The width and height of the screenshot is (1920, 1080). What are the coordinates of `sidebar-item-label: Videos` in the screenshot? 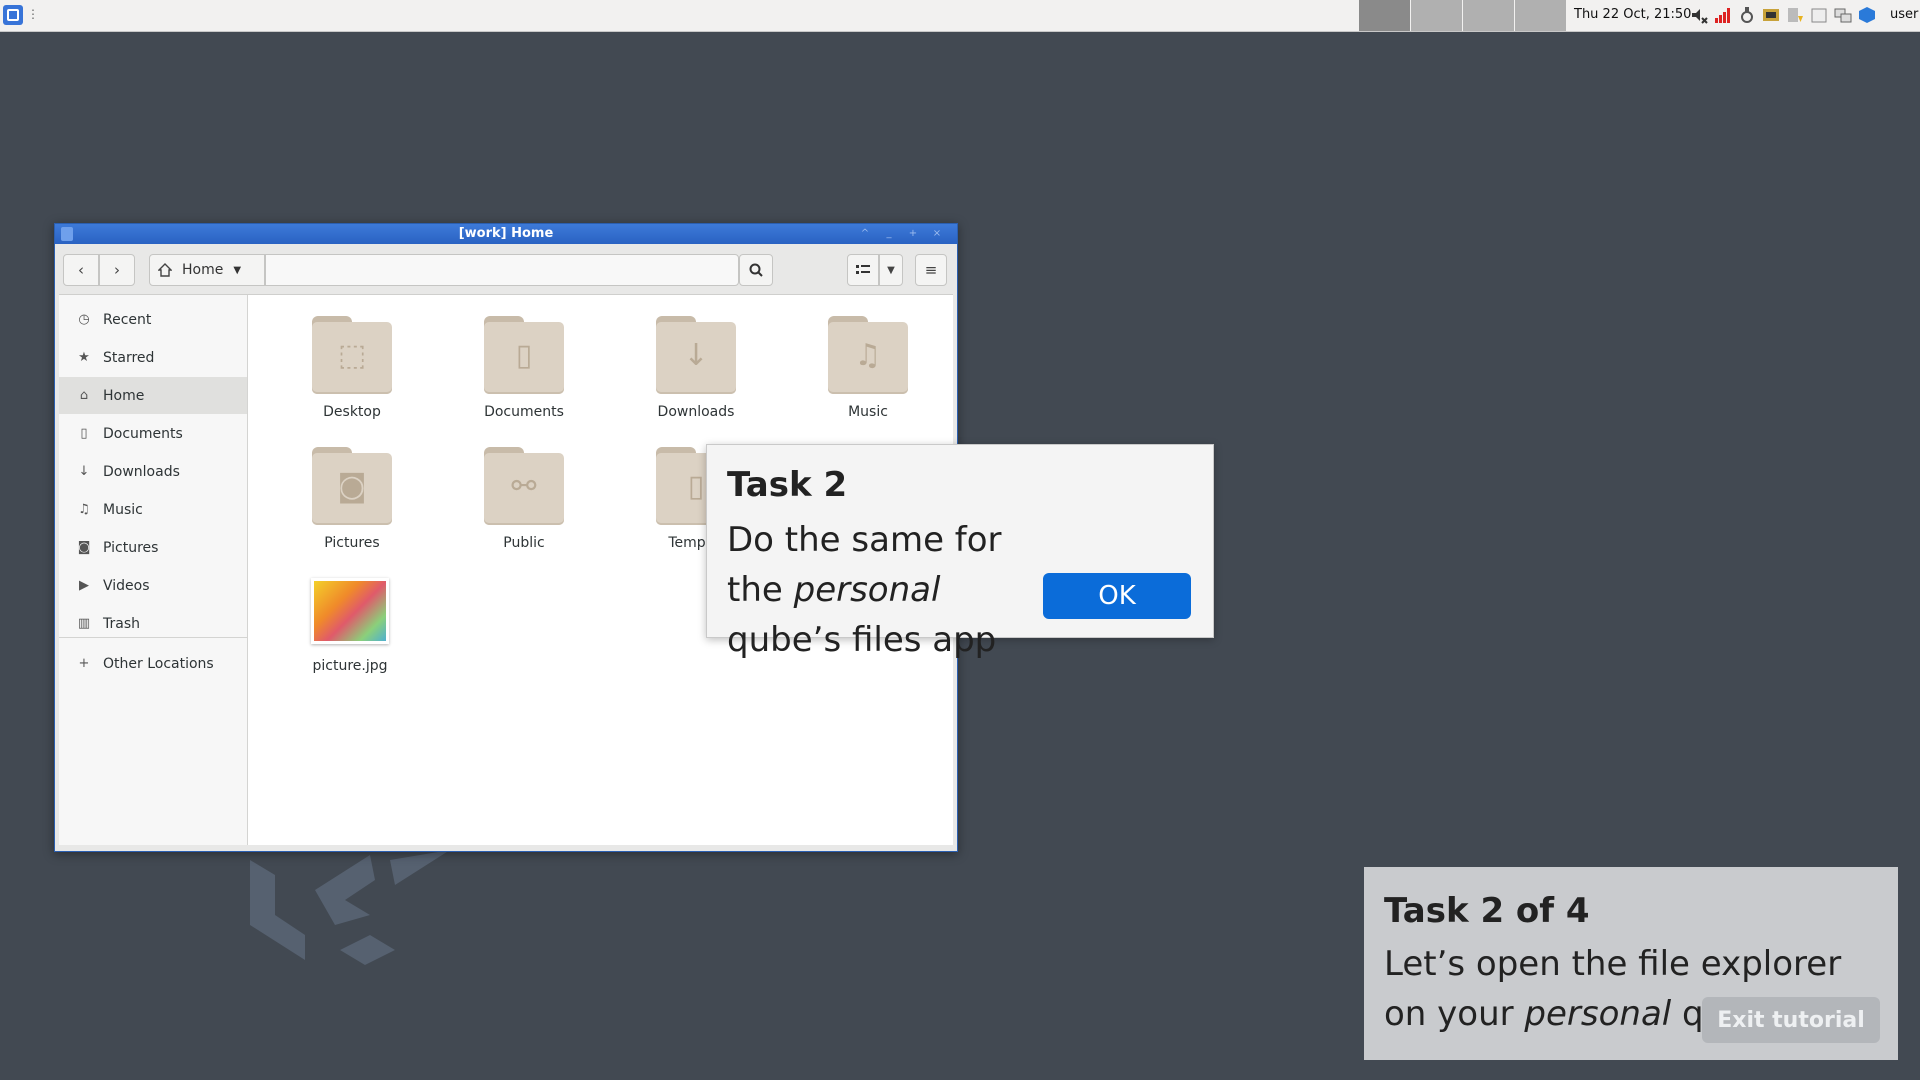 It's located at (126, 585).